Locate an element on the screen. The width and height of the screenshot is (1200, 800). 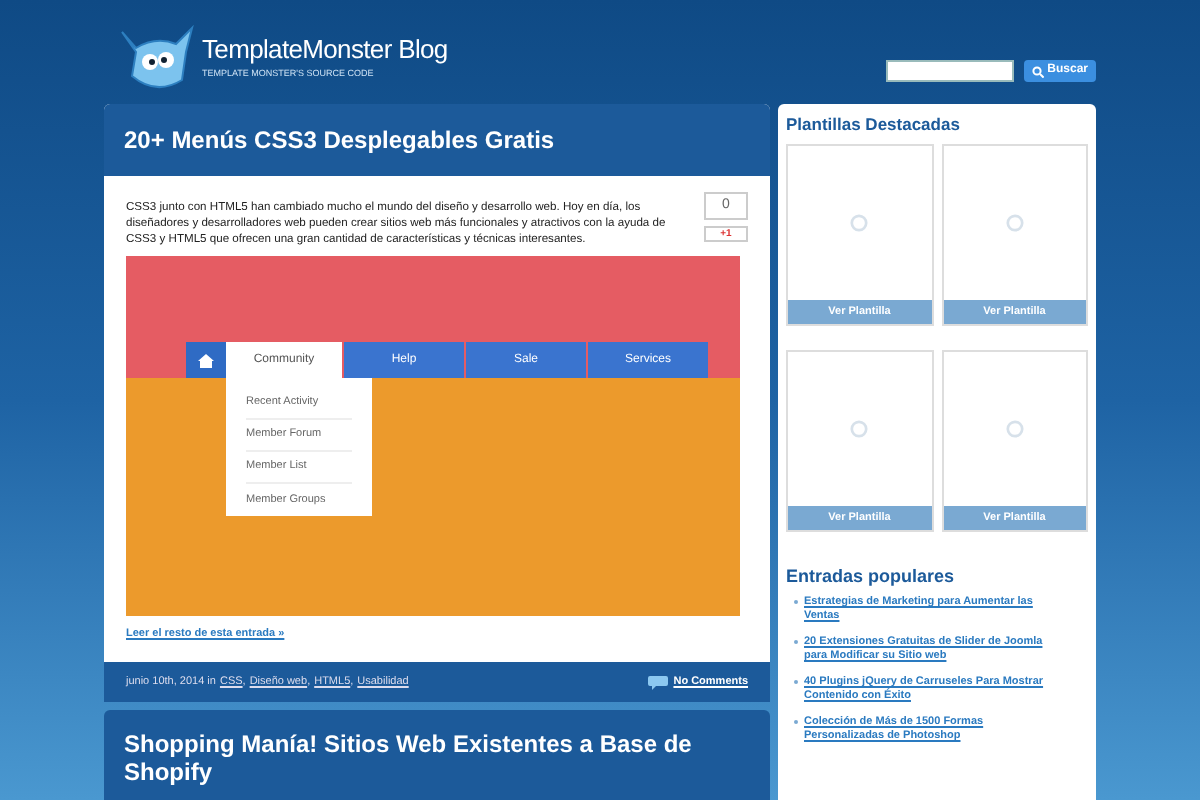
home-icon is located at coordinates (206, 360).